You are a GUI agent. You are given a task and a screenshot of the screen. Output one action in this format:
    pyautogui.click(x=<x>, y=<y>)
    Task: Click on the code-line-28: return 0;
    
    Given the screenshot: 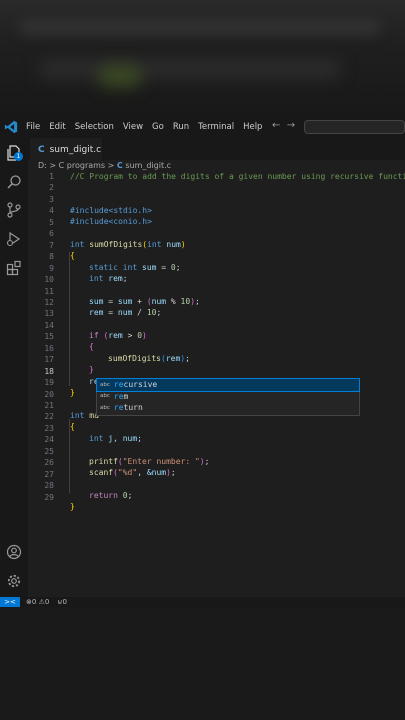 What is the action you would take?
    pyautogui.click(x=111, y=495)
    